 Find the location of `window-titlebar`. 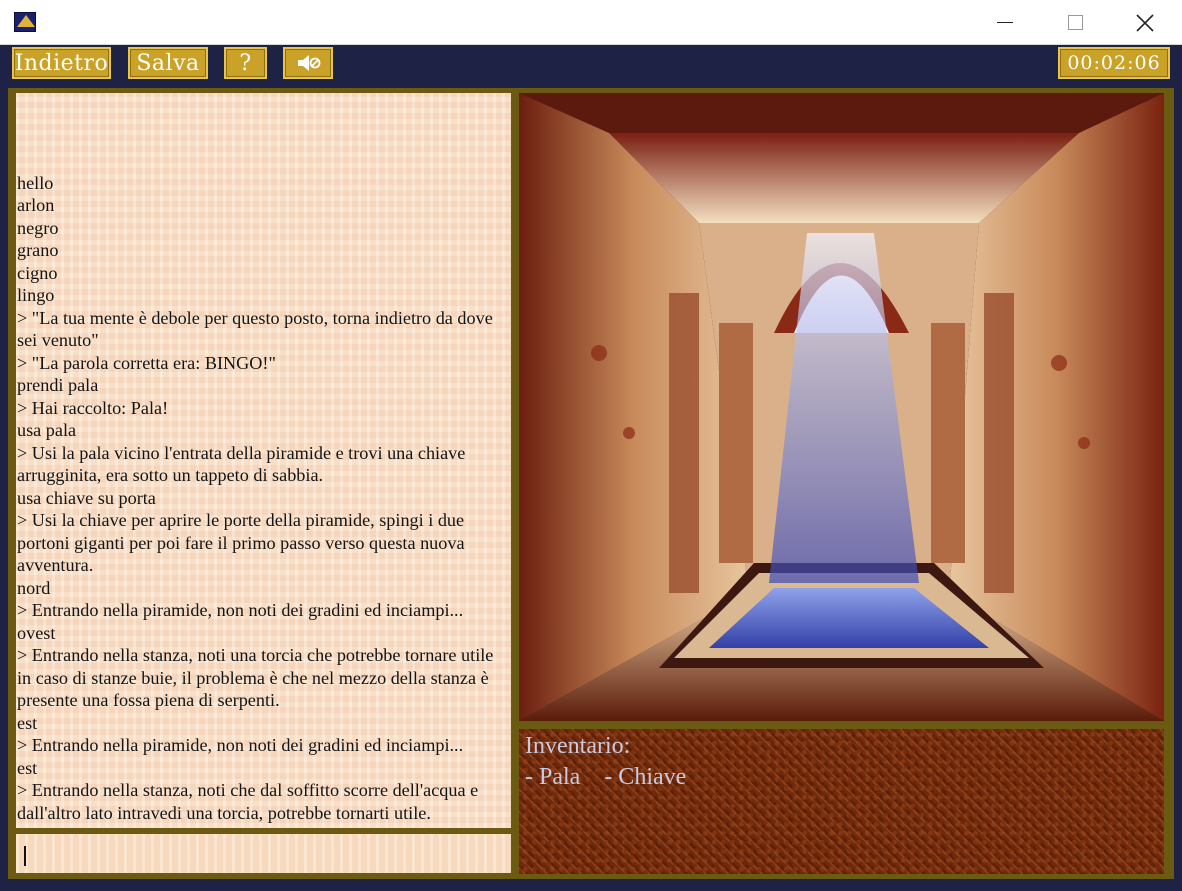

window-titlebar is located at coordinates (591, 22).